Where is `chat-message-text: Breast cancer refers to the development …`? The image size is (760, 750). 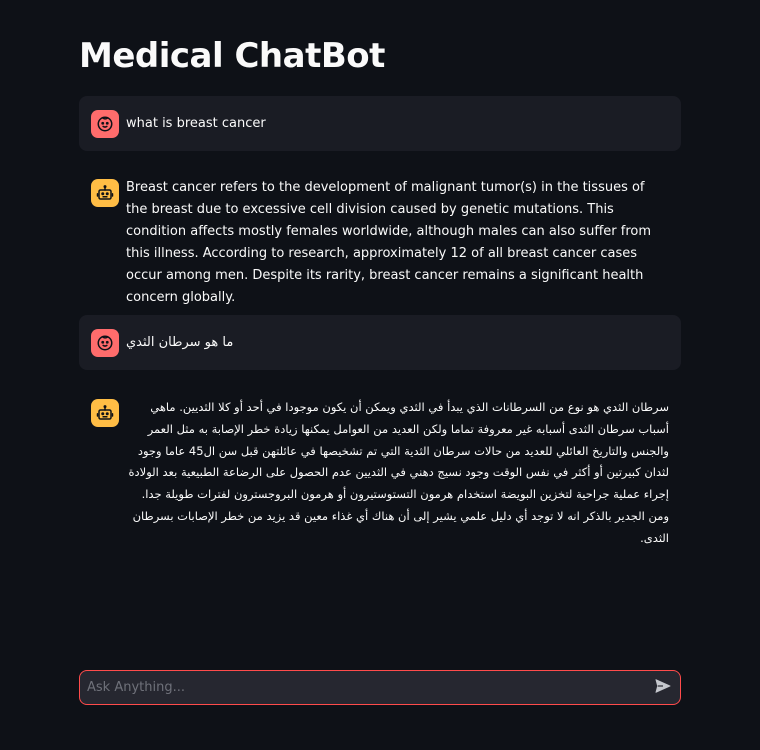
chat-message-text: Breast cancer refers to the development … is located at coordinates (389, 242).